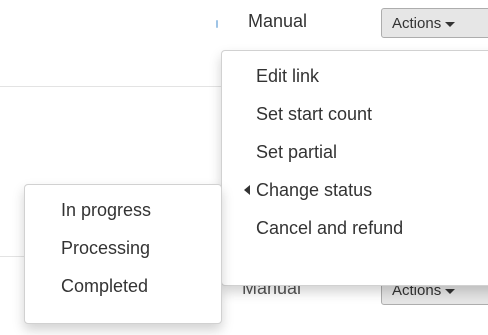 The width and height of the screenshot is (488, 335). Describe the element at coordinates (355, 152) in the screenshot. I see `menu-item-set-partial: Set partial` at that location.